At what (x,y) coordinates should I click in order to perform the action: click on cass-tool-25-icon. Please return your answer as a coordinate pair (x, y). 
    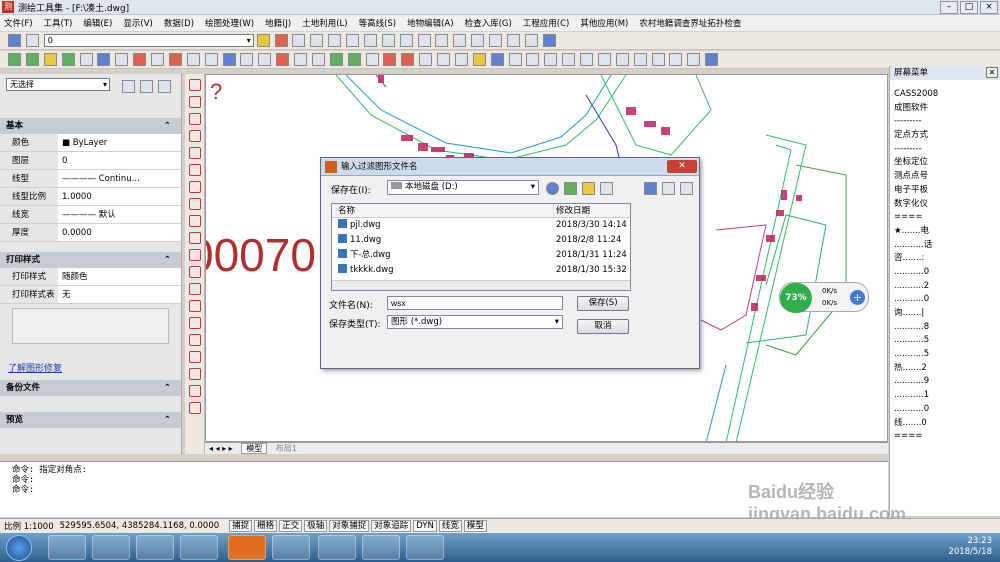
    Looking at the image, I should click on (443, 59).